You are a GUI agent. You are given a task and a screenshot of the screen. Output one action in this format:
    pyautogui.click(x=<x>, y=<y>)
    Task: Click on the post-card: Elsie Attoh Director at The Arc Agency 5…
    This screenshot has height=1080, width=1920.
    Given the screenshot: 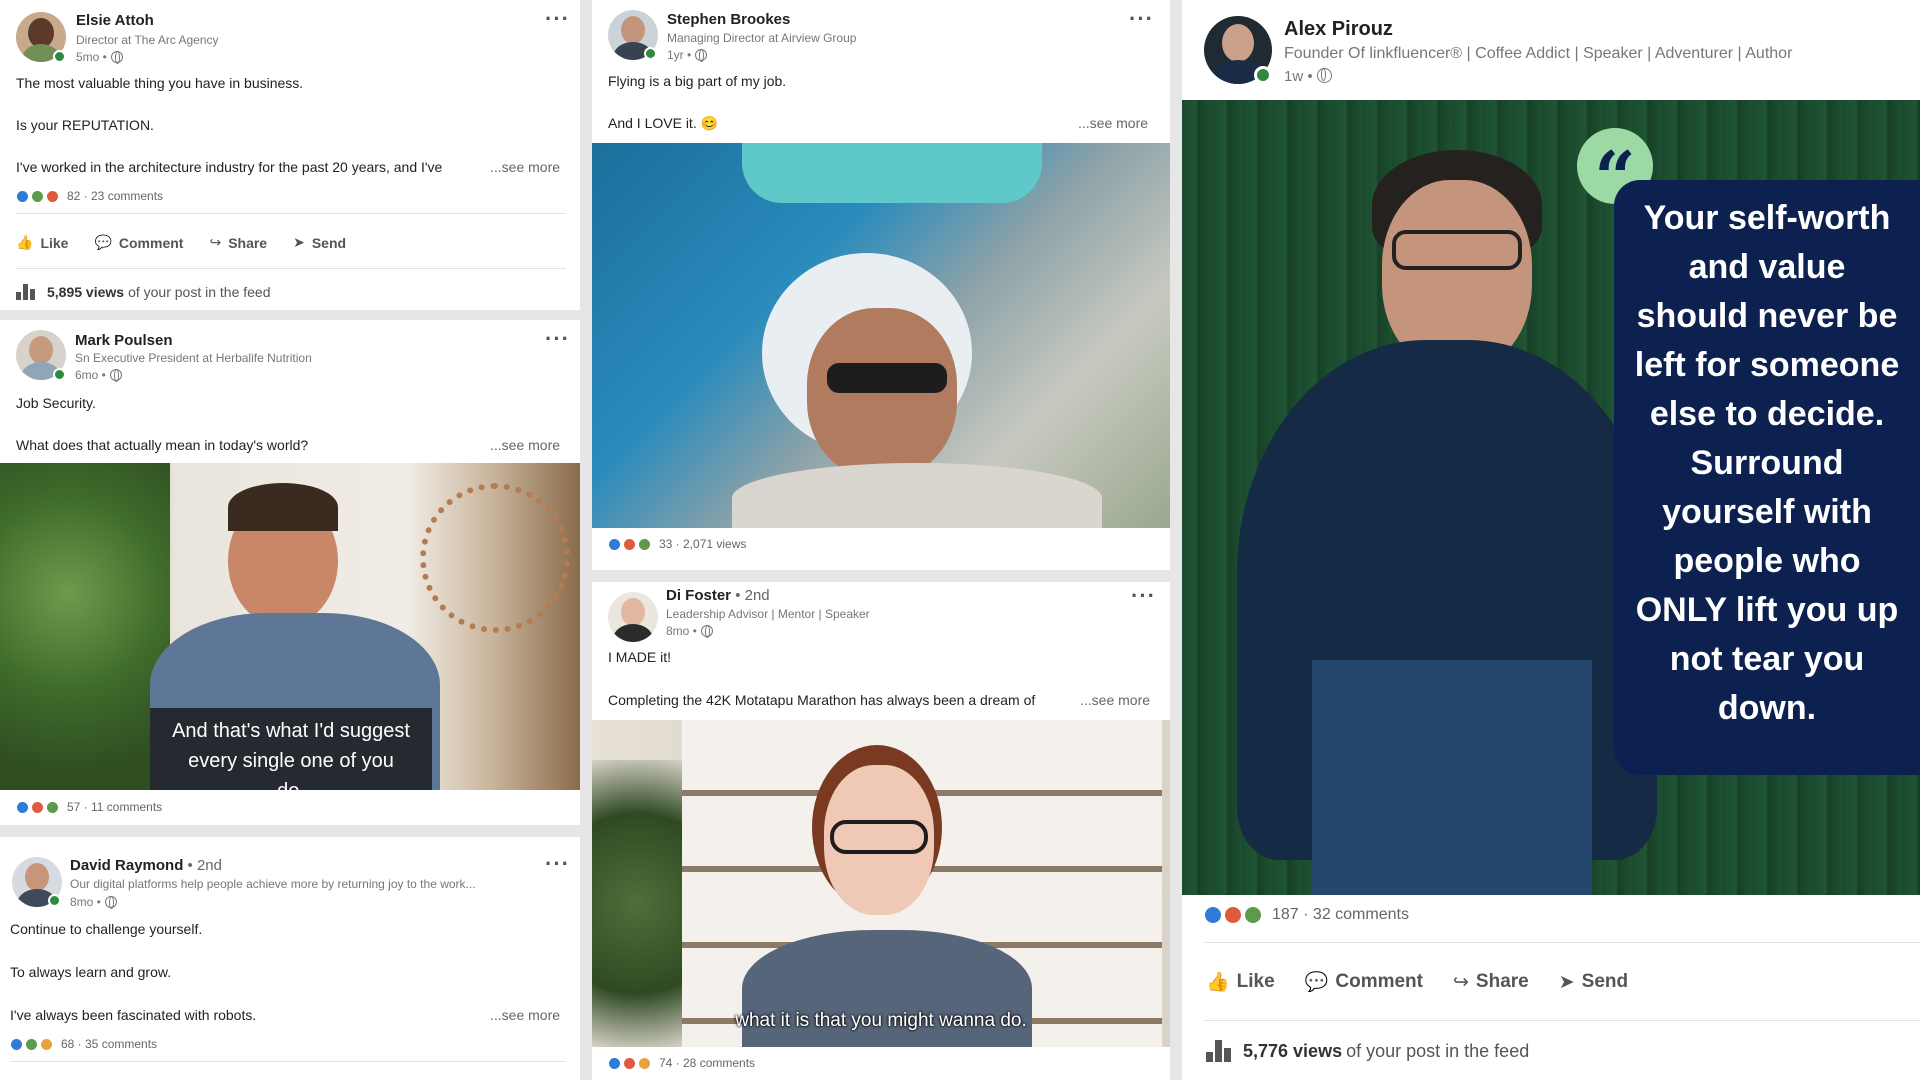 What is the action you would take?
    pyautogui.click(x=290, y=155)
    